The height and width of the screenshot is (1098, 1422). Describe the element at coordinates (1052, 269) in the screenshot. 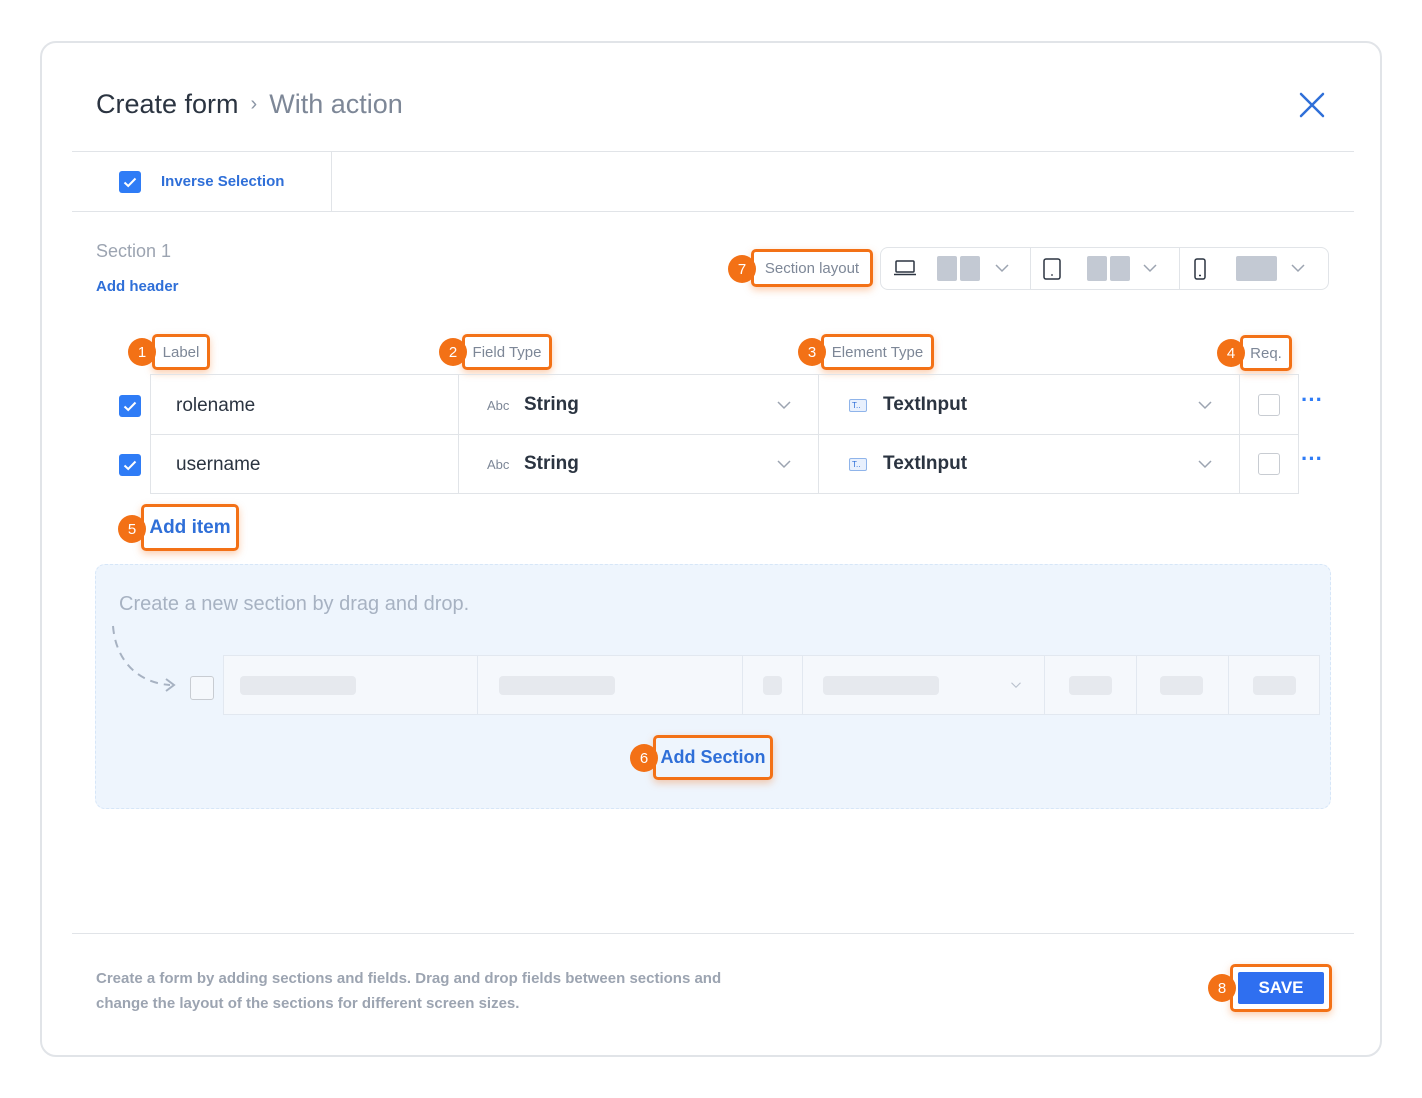

I see `tablet-icon` at that location.